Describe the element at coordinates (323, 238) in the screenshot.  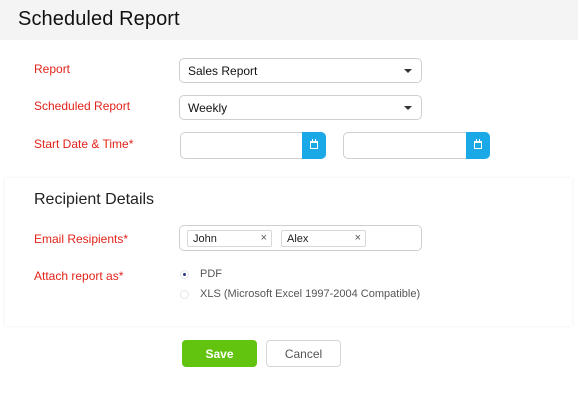
I see `recipient-tag: Alex ×` at that location.